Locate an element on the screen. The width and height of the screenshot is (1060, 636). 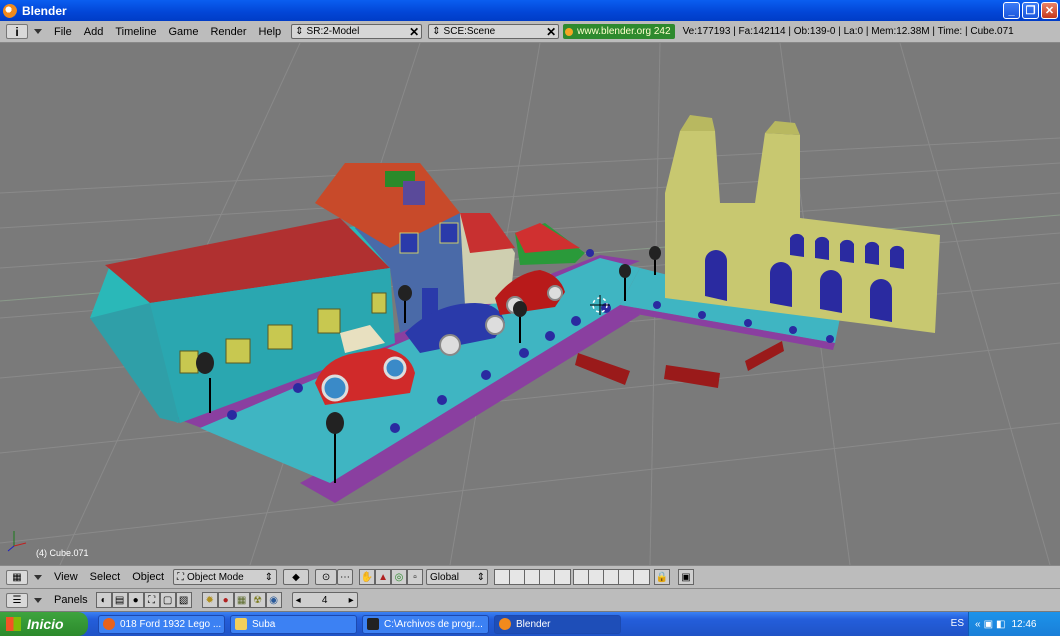
manipulator-toggle-hand-icon: ✋ is located at coordinates (367, 577).